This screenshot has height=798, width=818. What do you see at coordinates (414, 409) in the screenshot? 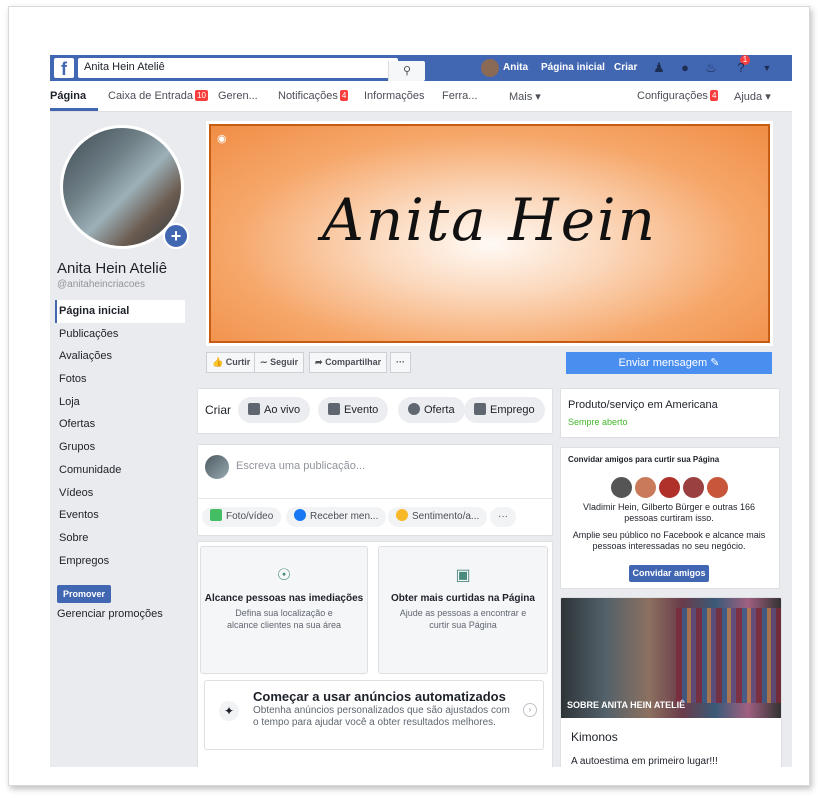
I see `tag-icon` at bounding box center [414, 409].